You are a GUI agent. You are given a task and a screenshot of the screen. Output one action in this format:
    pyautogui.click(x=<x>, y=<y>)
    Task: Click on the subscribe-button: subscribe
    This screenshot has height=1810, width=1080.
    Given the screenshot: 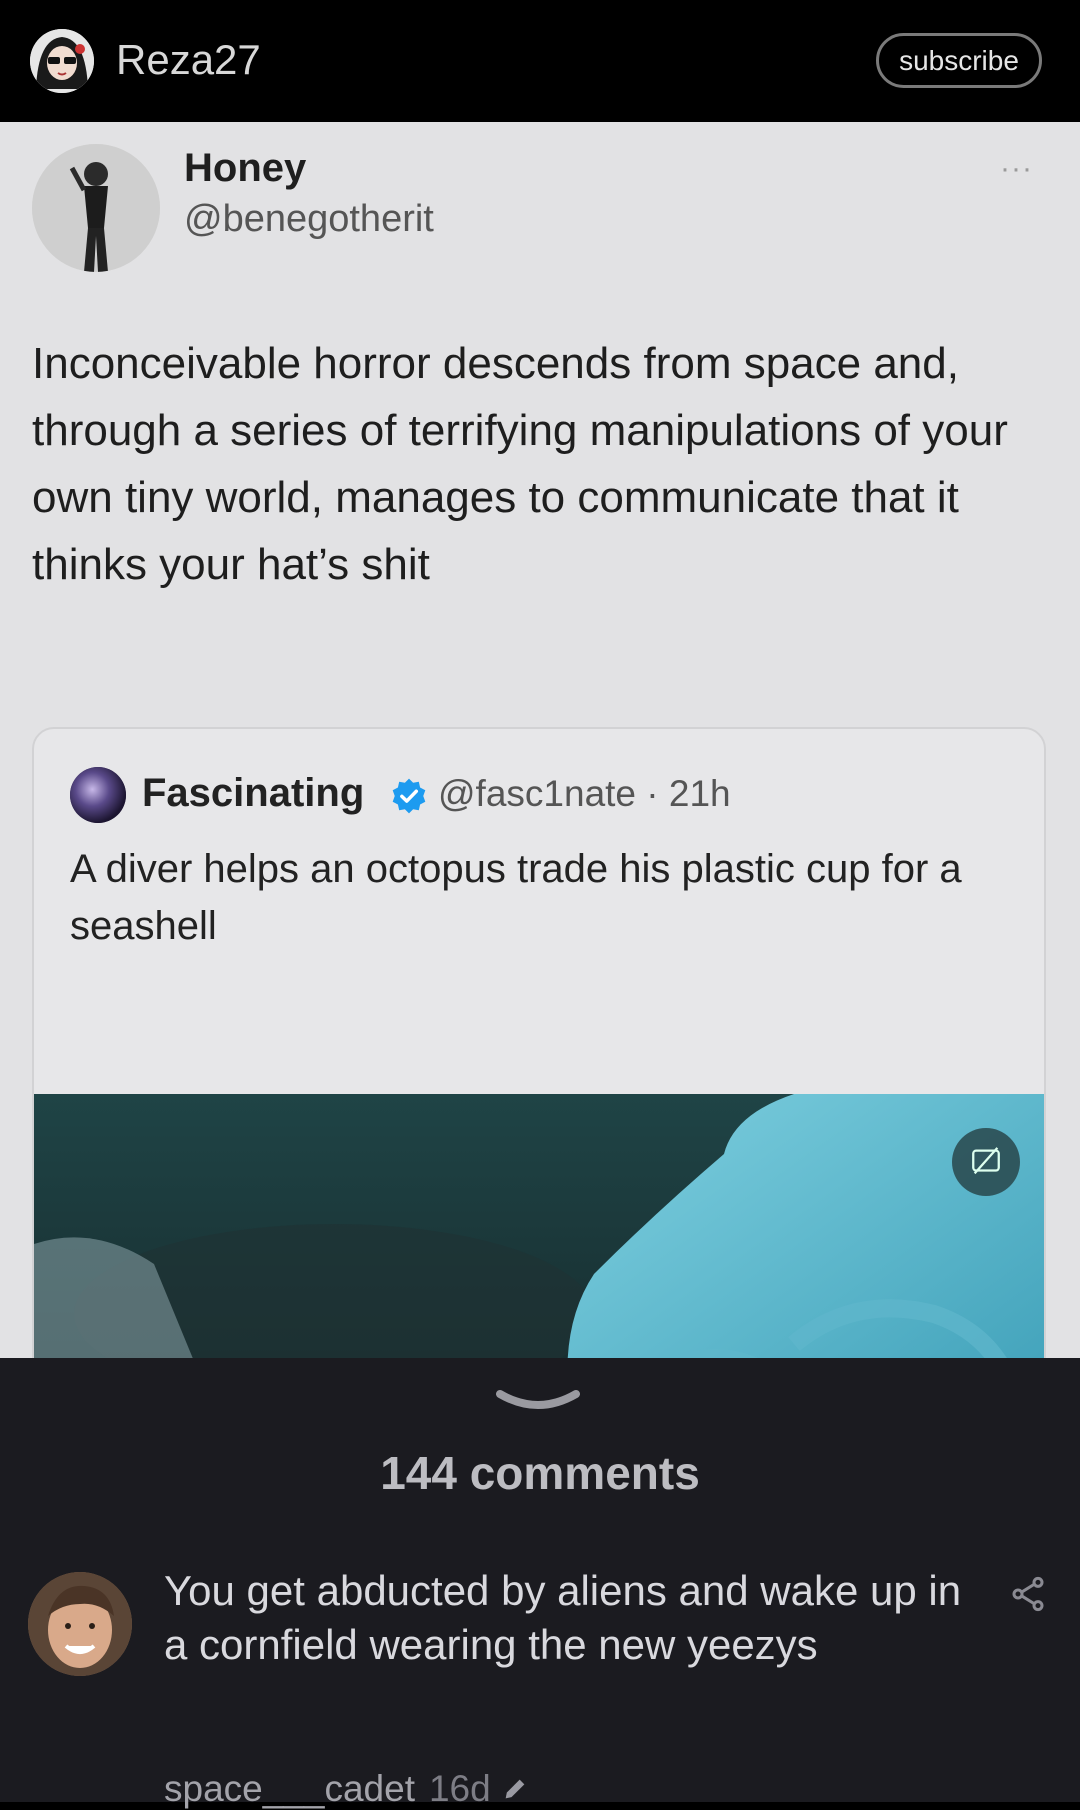 What is the action you would take?
    pyautogui.click(x=959, y=60)
    